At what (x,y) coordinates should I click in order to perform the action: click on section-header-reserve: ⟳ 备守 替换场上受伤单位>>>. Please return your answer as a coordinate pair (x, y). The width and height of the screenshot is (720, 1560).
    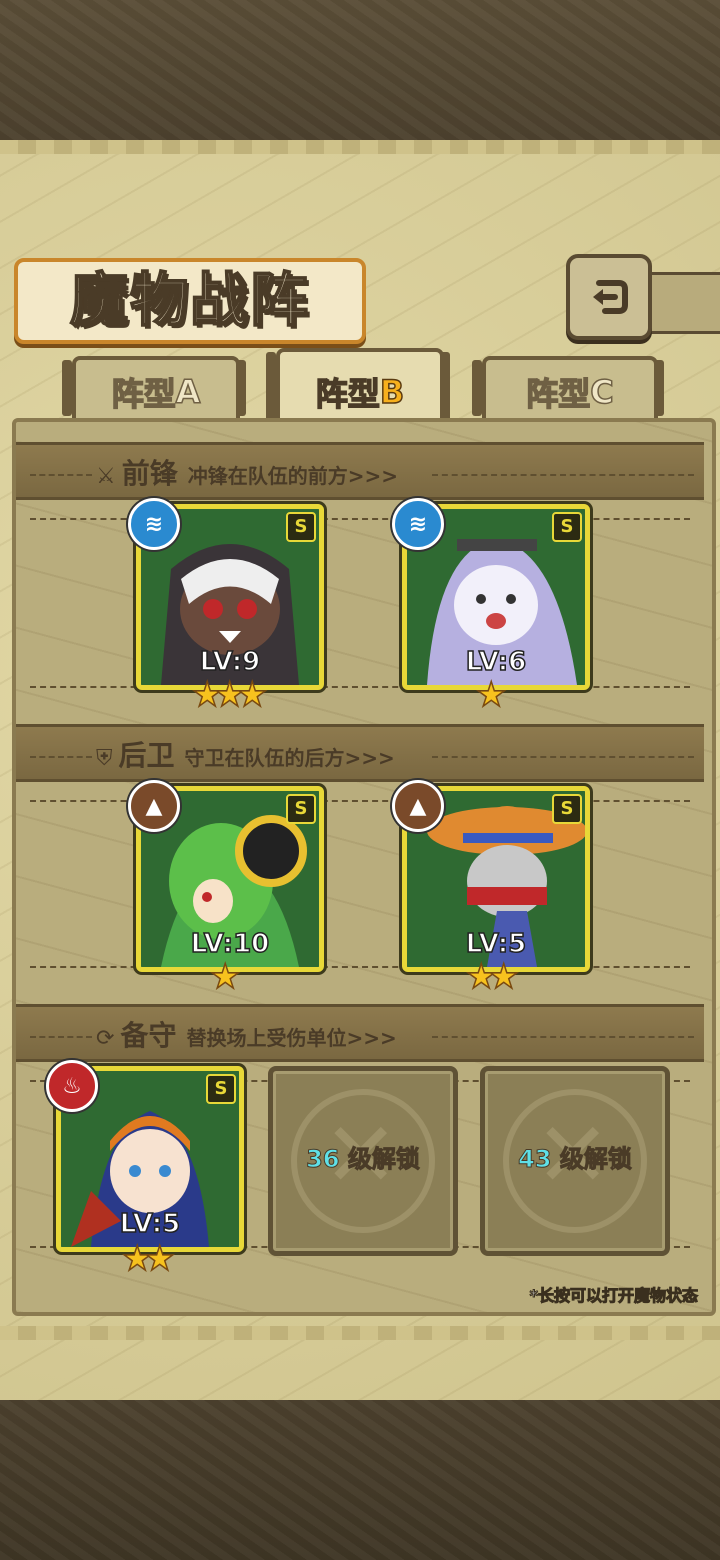
    Looking at the image, I should click on (246, 1034).